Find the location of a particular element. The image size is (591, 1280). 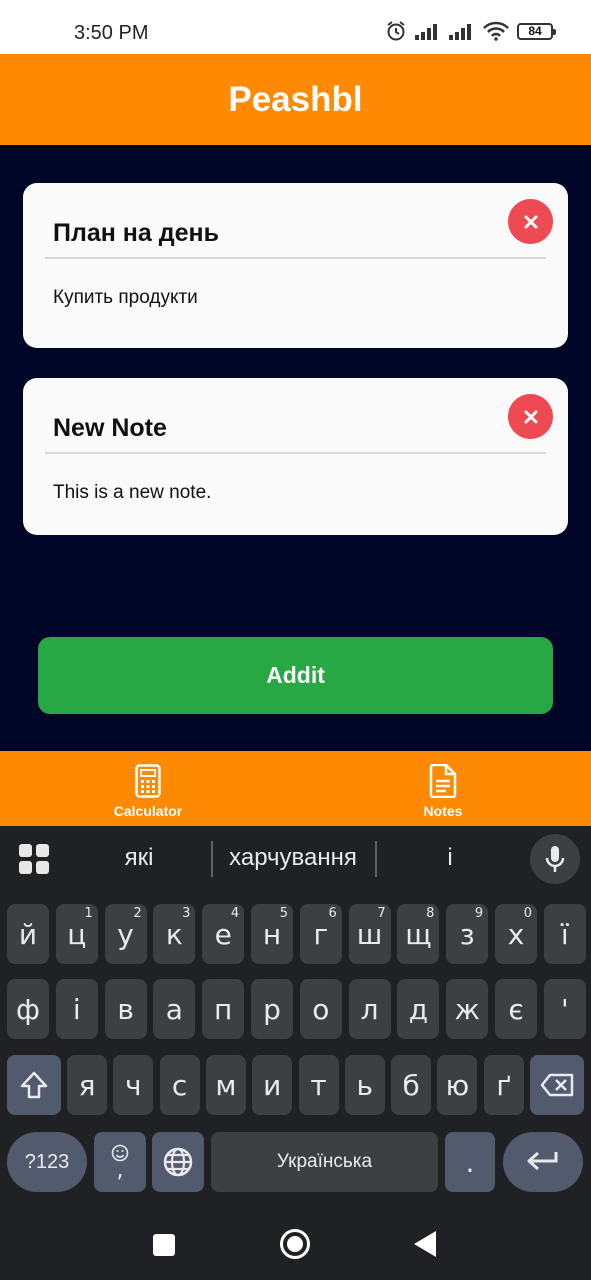

key-hint: 5 is located at coordinates (283, 913).